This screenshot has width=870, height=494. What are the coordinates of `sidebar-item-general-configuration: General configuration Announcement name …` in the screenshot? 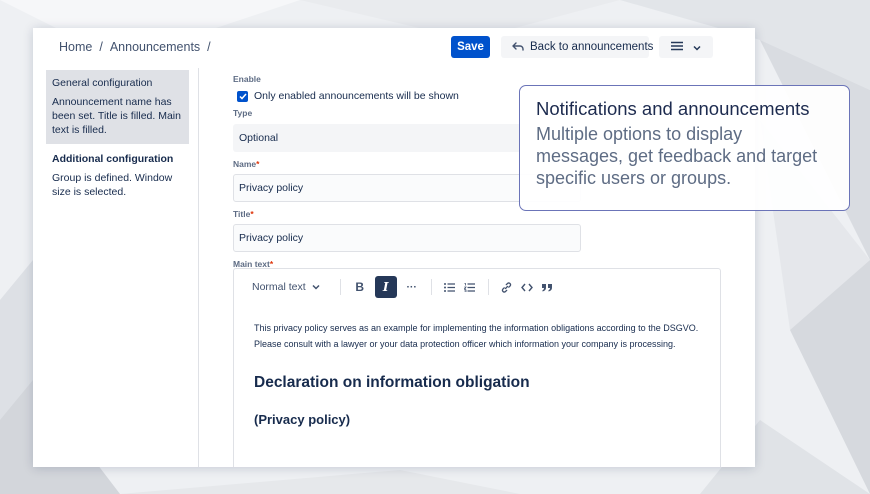 It's located at (117, 107).